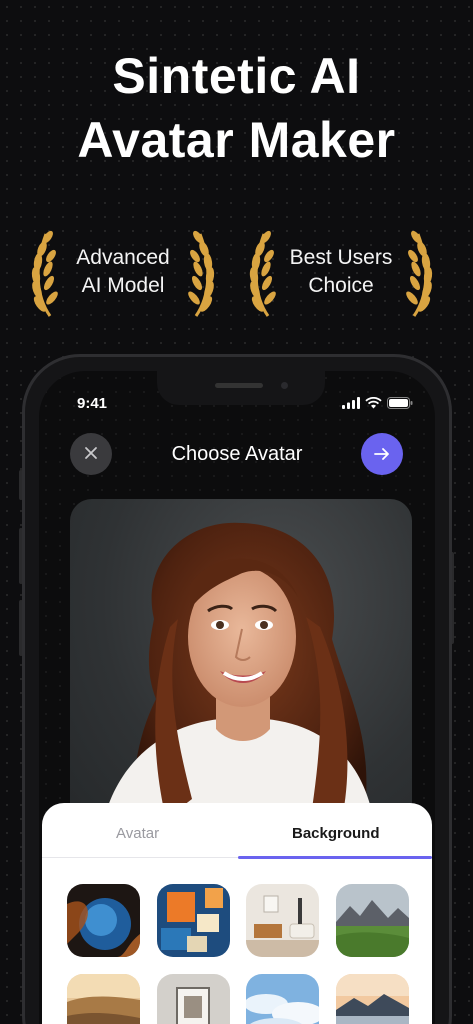  I want to click on status-icons, so click(377, 403).